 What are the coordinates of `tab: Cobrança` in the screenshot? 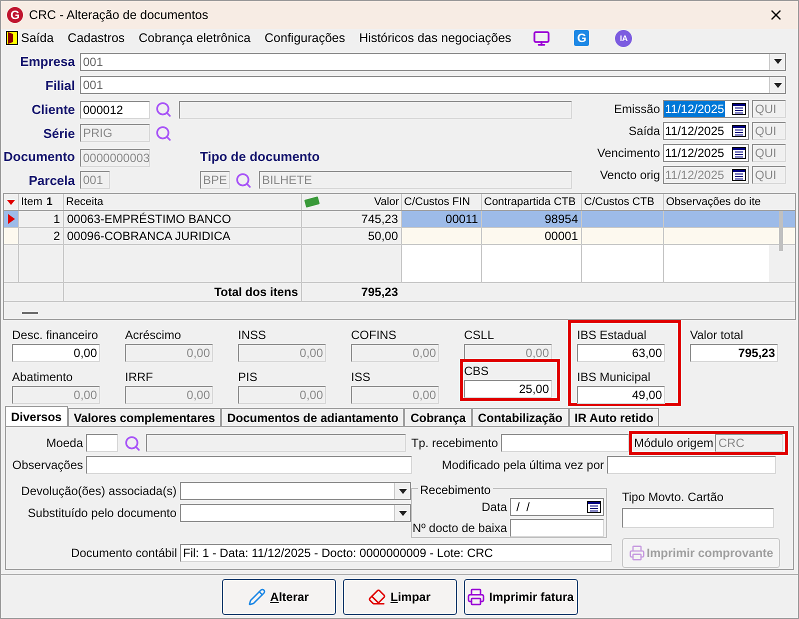 It's located at (438, 417).